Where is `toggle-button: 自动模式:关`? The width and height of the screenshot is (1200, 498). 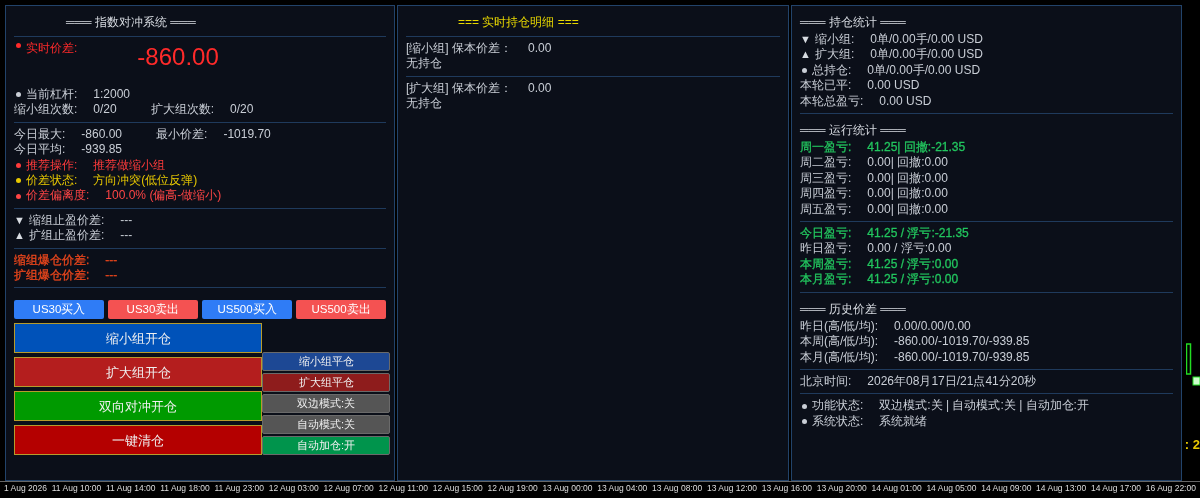
toggle-button: 自动模式:关 is located at coordinates (326, 425).